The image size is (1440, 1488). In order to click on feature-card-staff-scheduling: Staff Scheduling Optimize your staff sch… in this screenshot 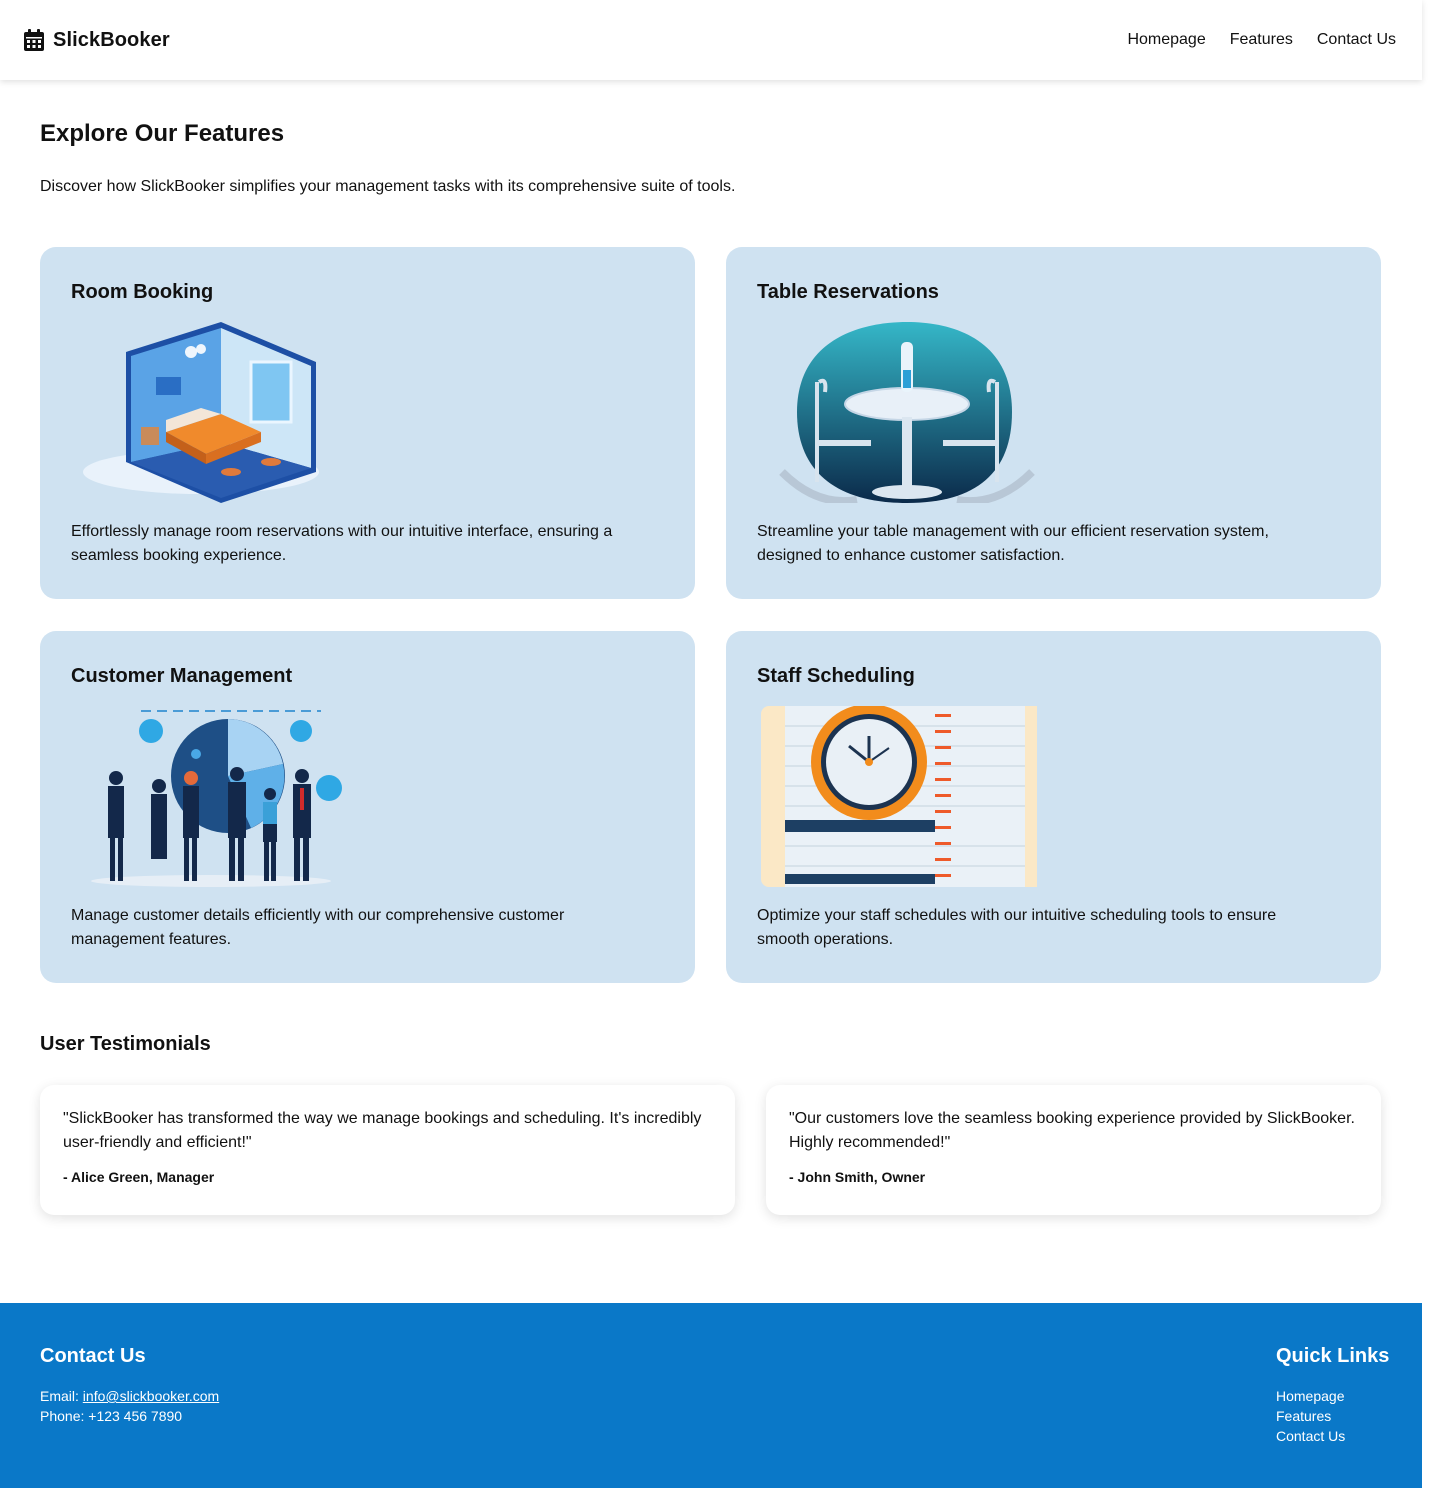, I will do `click(1053, 807)`.